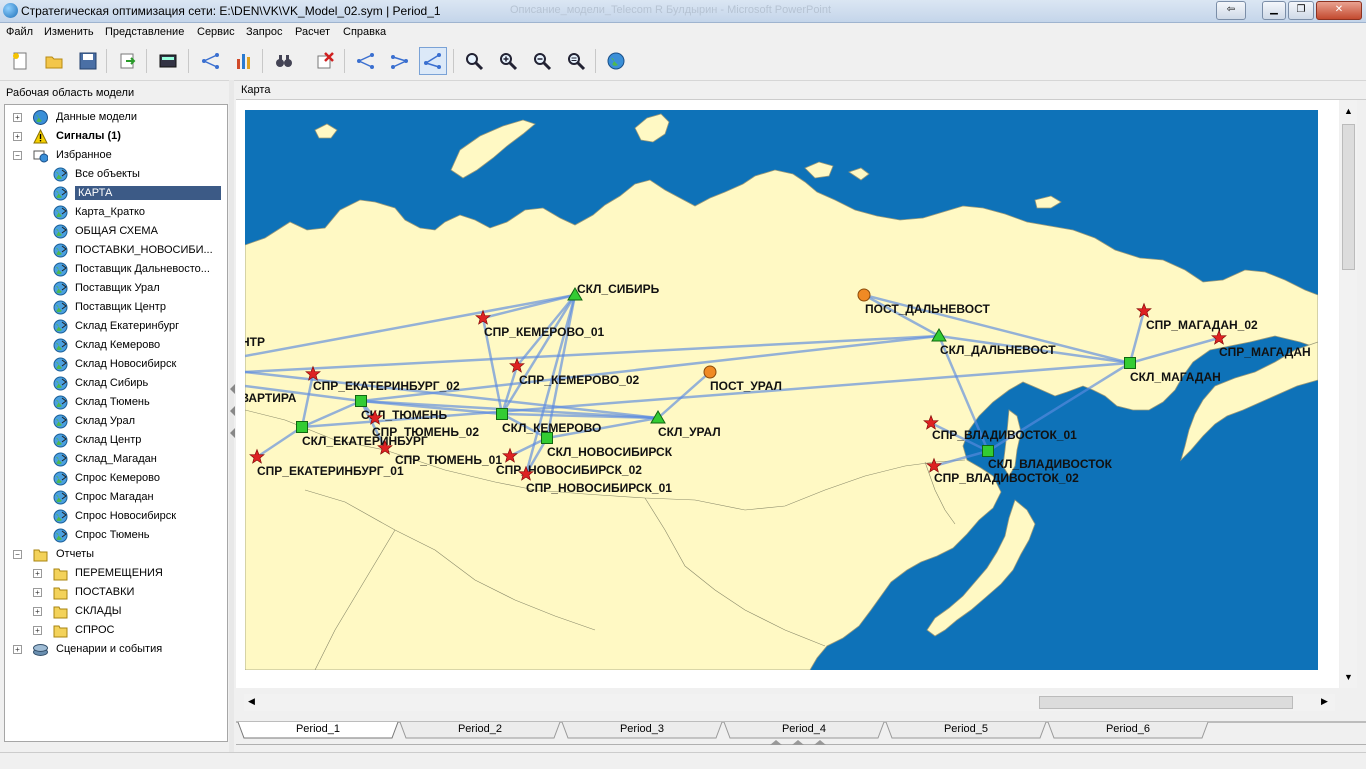  I want to click on scroll-left-arrow-icon: ◀, so click(251, 701).